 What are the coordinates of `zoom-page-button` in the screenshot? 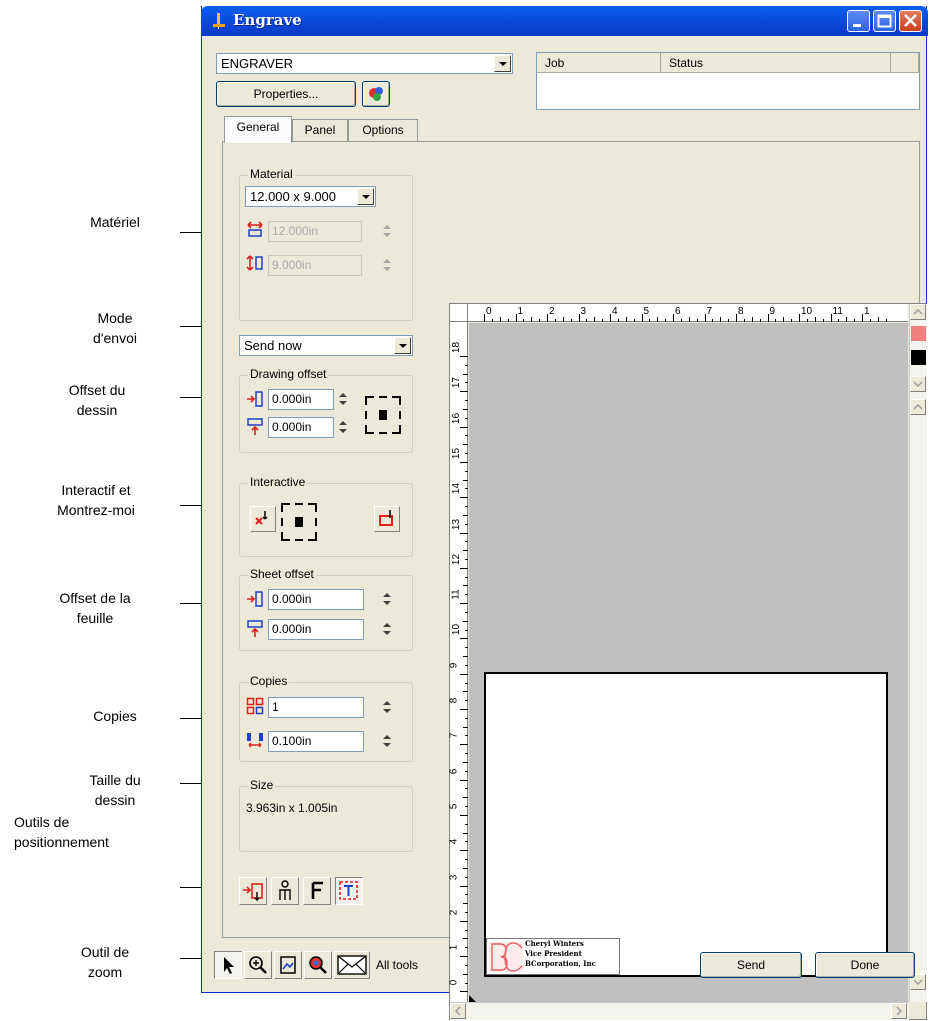 It's located at (288, 965).